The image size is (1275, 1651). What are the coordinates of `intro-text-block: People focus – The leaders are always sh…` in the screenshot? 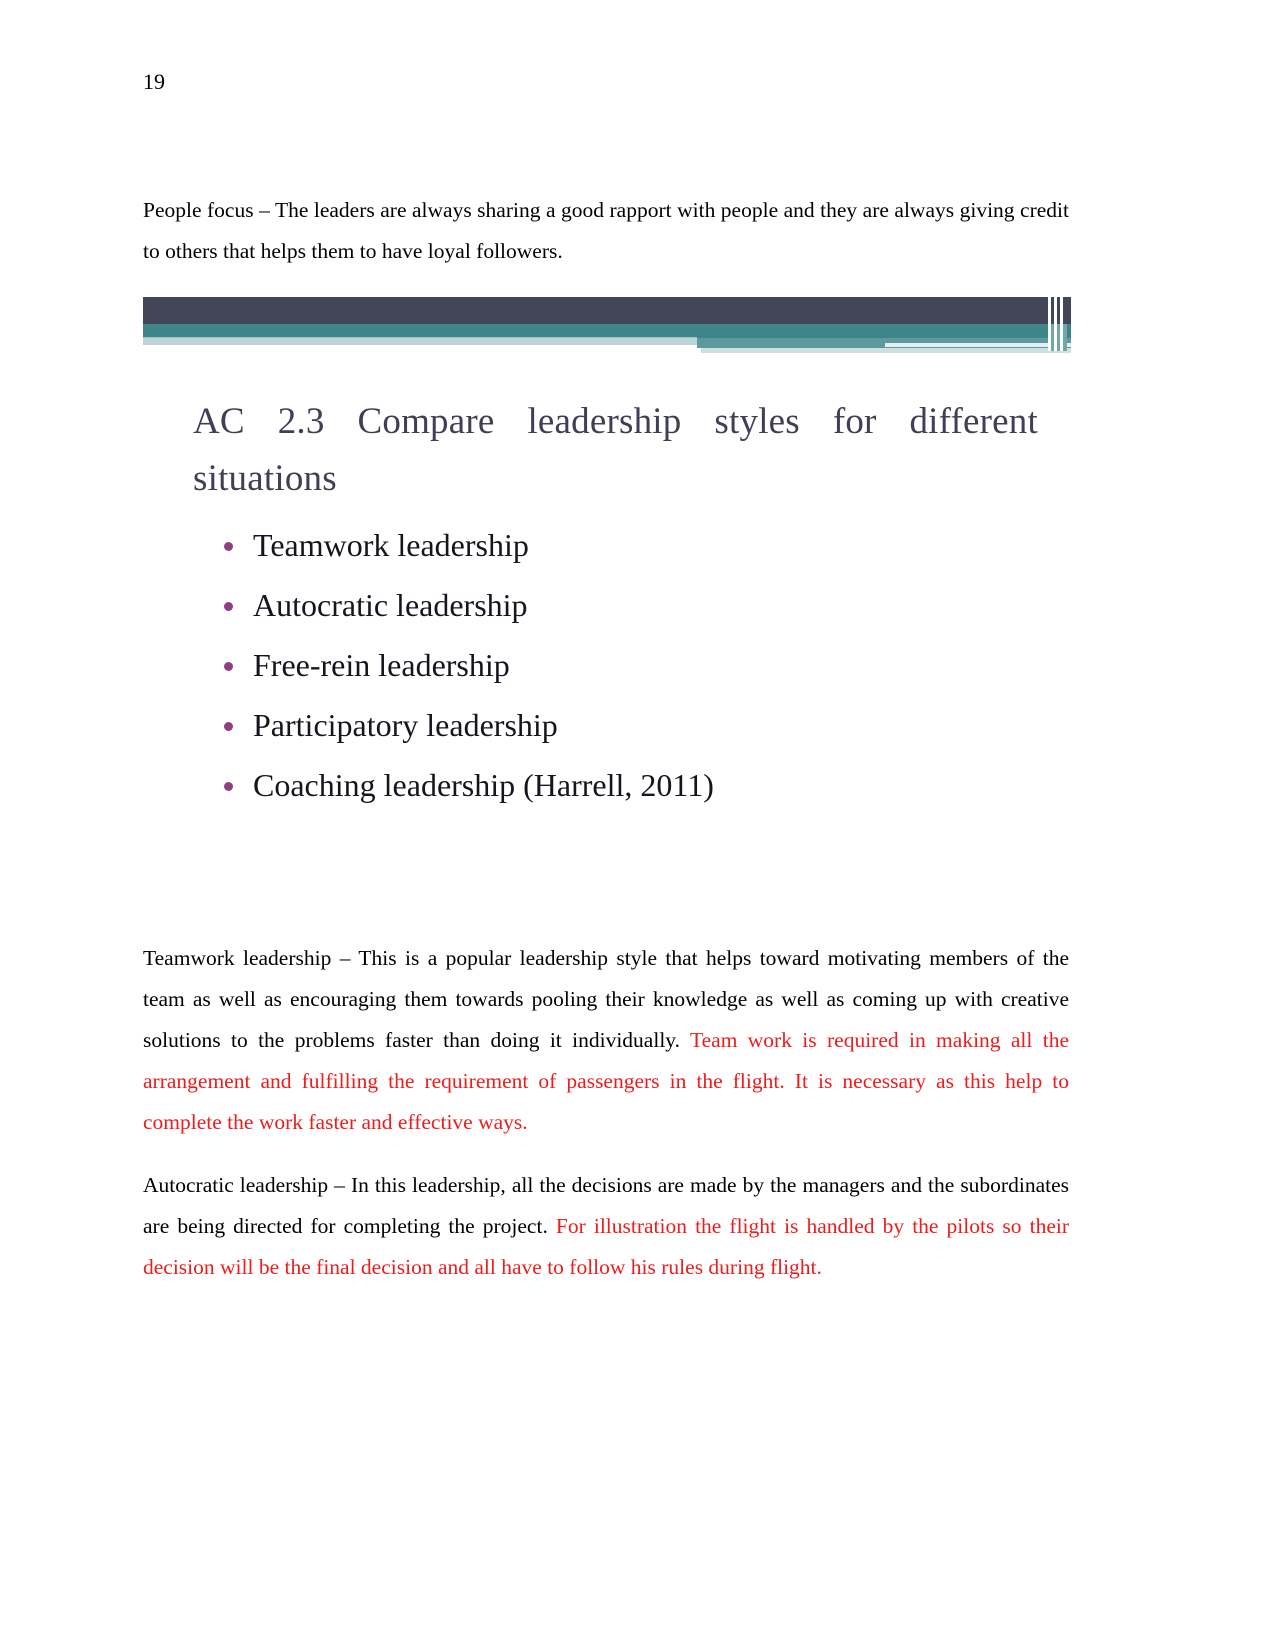 It's located at (606, 231).